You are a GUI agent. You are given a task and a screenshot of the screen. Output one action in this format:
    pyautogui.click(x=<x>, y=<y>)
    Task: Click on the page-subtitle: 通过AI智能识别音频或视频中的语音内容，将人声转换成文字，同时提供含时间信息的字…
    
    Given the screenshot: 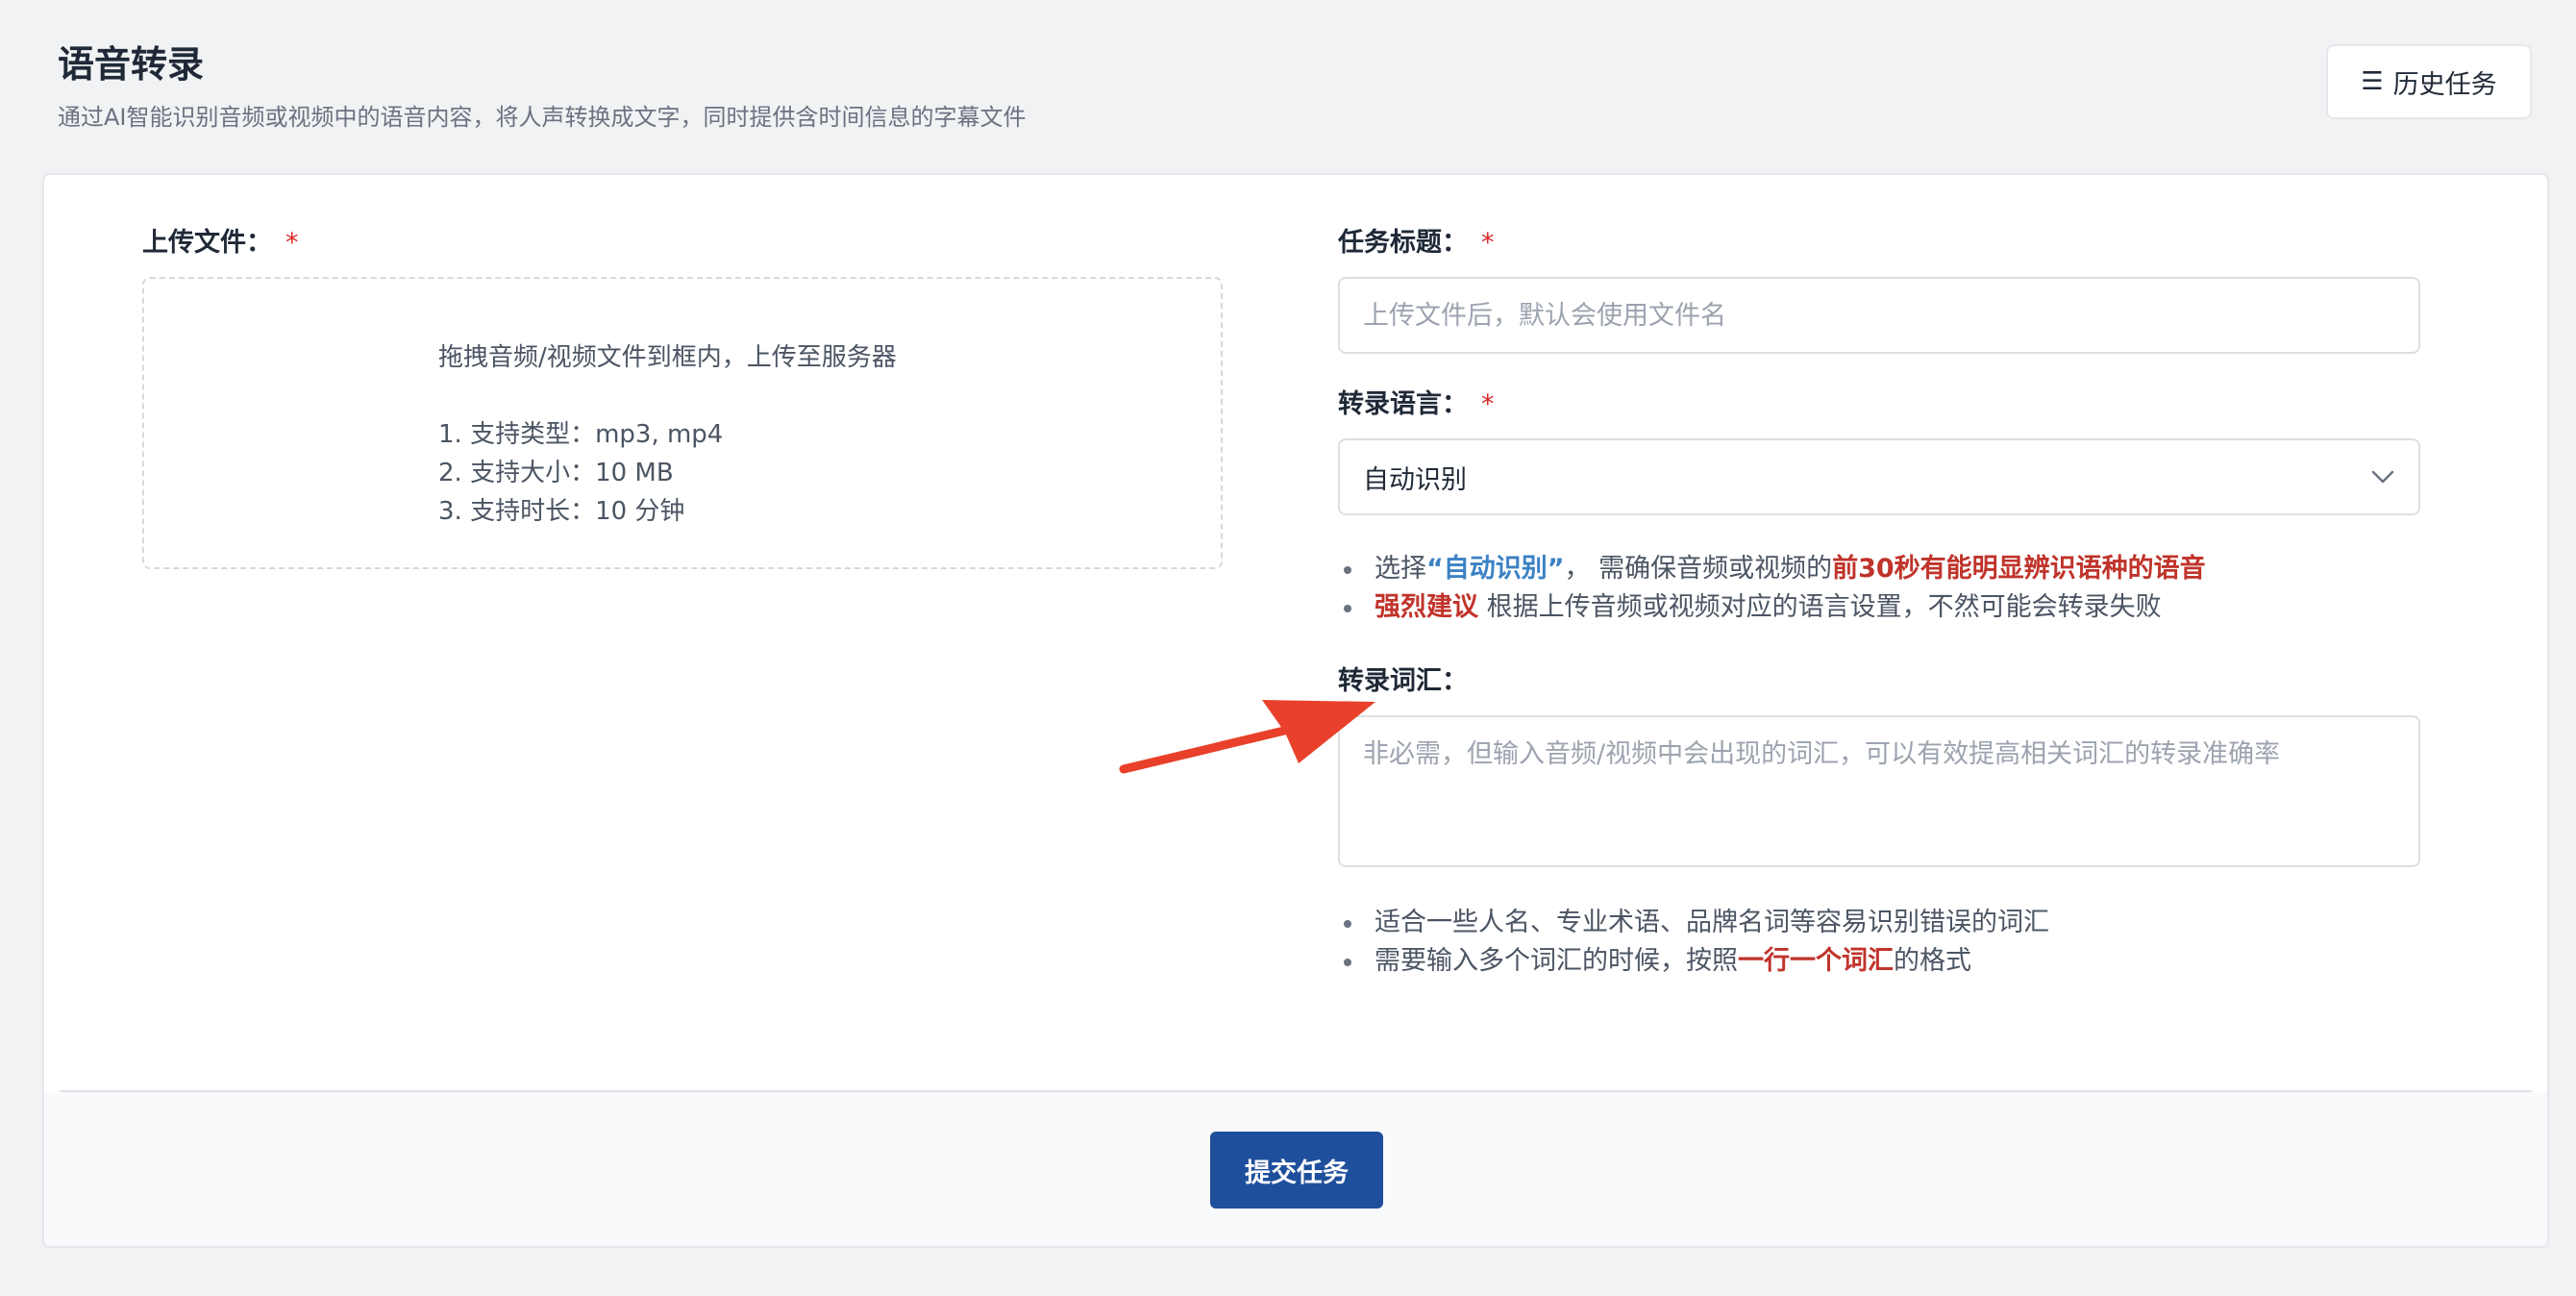 What is the action you would take?
    pyautogui.click(x=542, y=117)
    